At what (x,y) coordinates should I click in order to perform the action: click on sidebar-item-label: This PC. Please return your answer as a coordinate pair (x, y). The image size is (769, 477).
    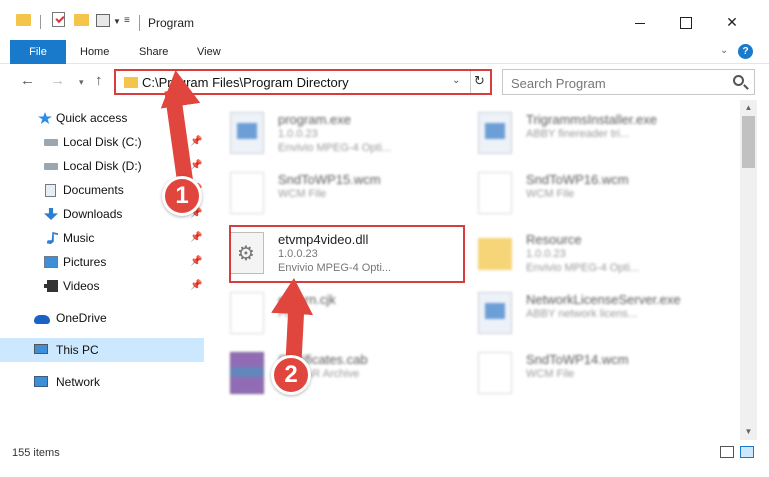
    Looking at the image, I should click on (77, 350).